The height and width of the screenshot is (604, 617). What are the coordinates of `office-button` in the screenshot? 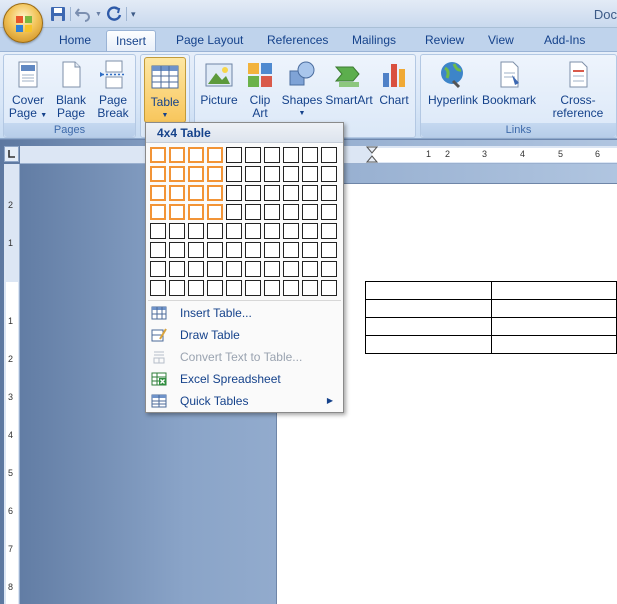 It's located at (23, 23).